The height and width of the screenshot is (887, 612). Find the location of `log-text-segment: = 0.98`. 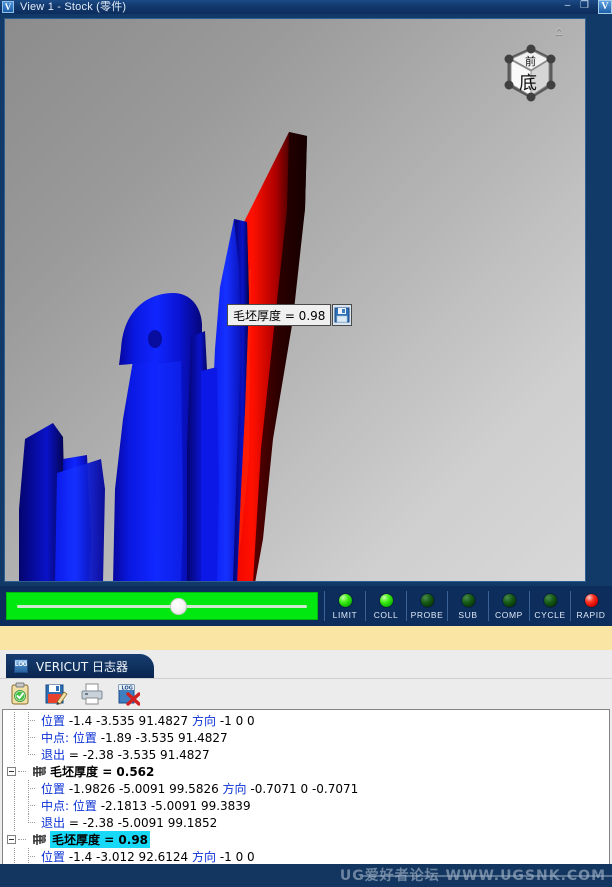

log-text-segment: = 0.98 is located at coordinates (124, 840).